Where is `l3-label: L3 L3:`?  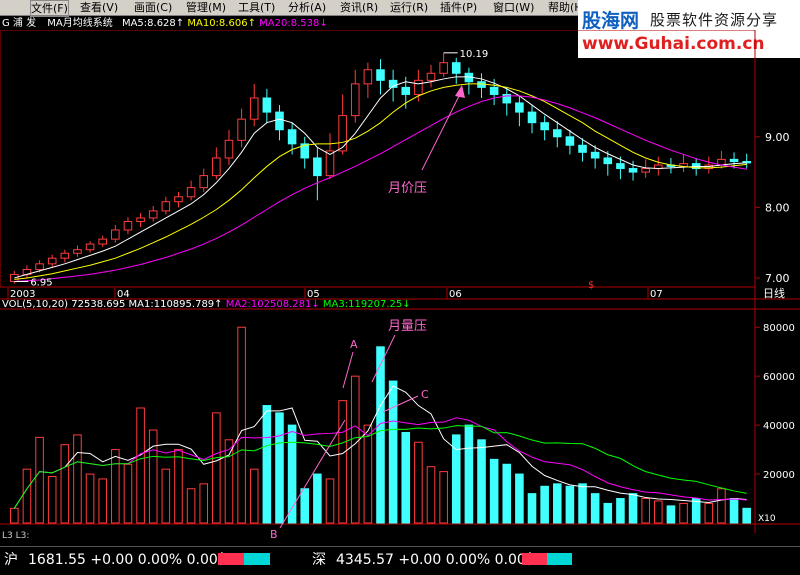
l3-label: L3 L3: is located at coordinates (16, 536).